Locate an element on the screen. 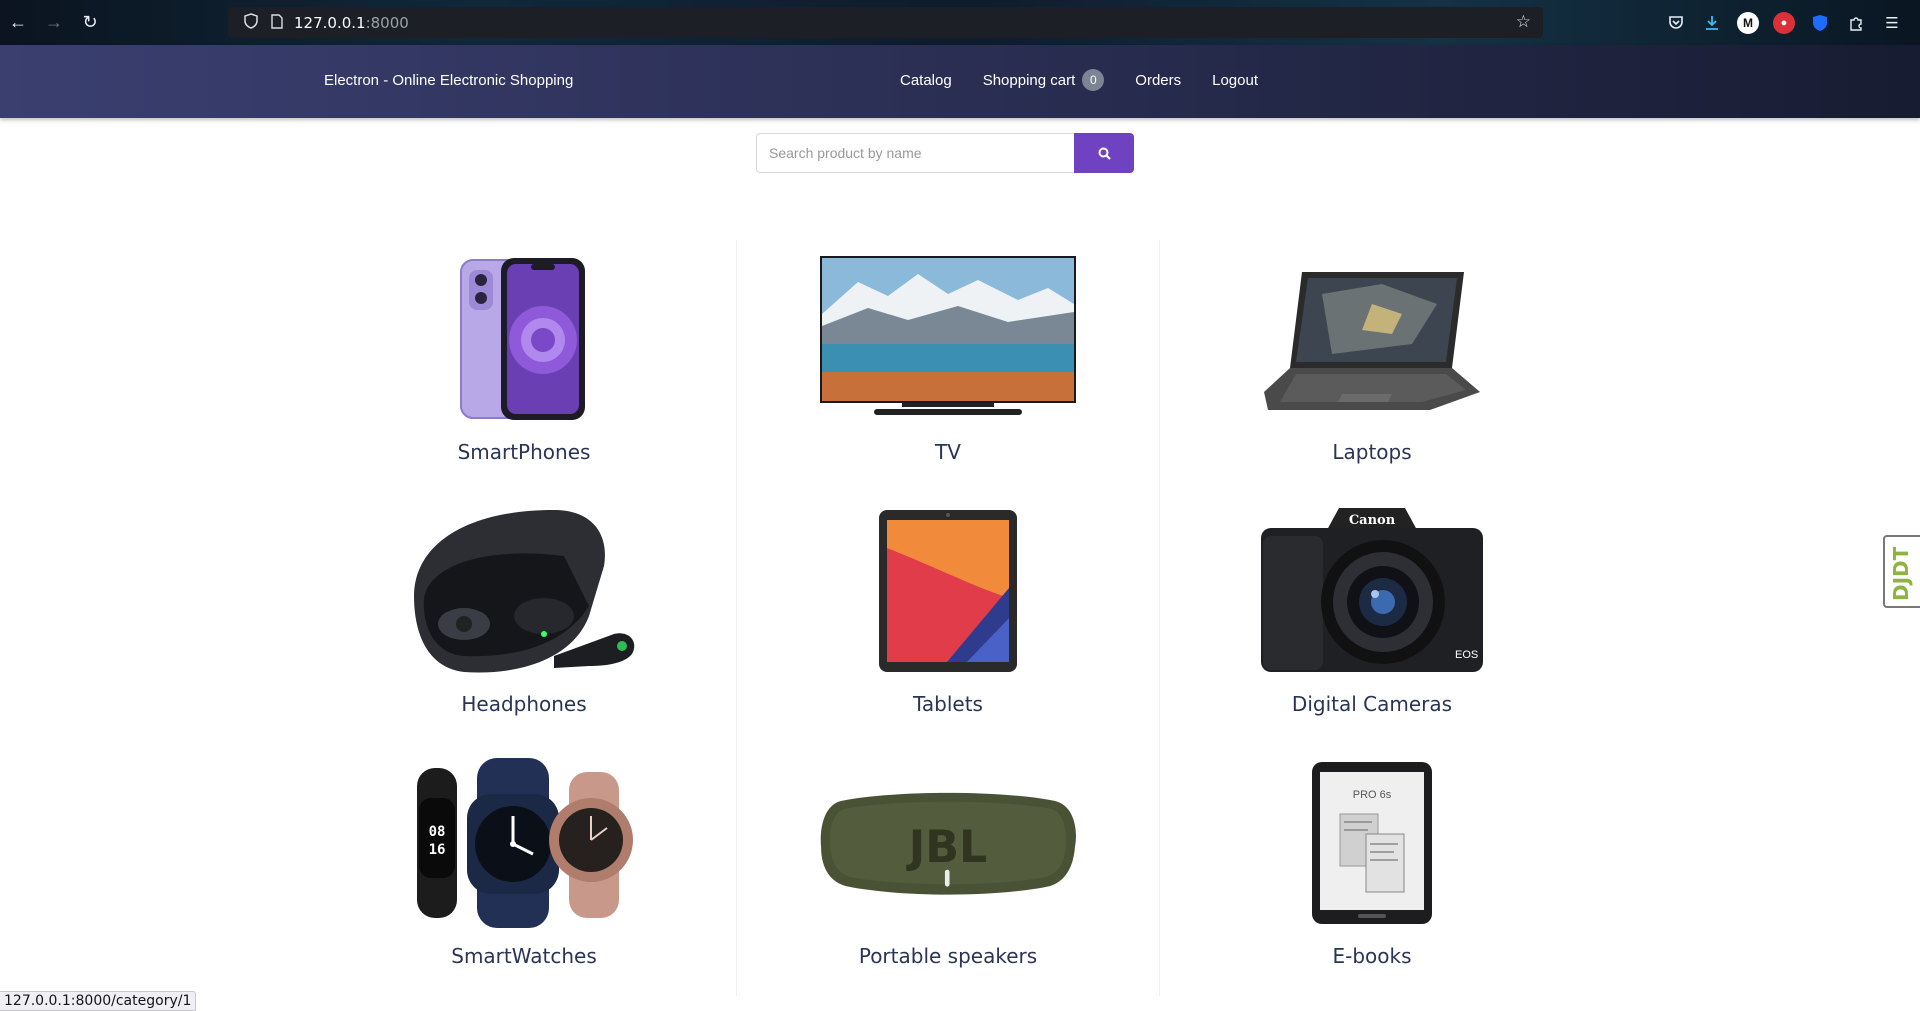 The image size is (1920, 1011). category-smartphones: SmartPhones is located at coordinates (524, 366).